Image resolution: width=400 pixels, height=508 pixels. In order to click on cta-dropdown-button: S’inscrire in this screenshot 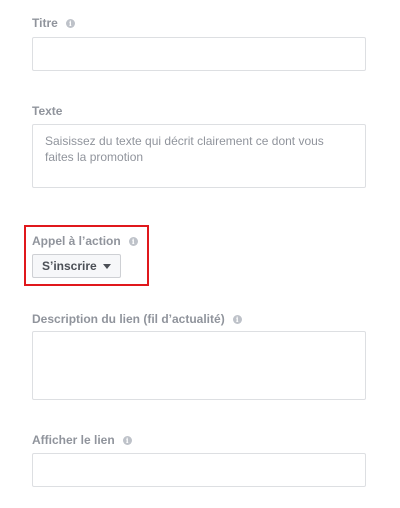, I will do `click(76, 266)`.